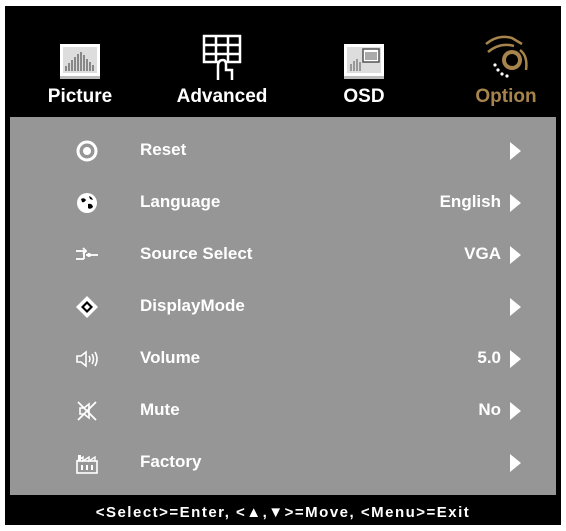 This screenshot has width=566, height=531. What do you see at coordinates (171, 461) in the screenshot?
I see `menu-item-label: Factory` at bounding box center [171, 461].